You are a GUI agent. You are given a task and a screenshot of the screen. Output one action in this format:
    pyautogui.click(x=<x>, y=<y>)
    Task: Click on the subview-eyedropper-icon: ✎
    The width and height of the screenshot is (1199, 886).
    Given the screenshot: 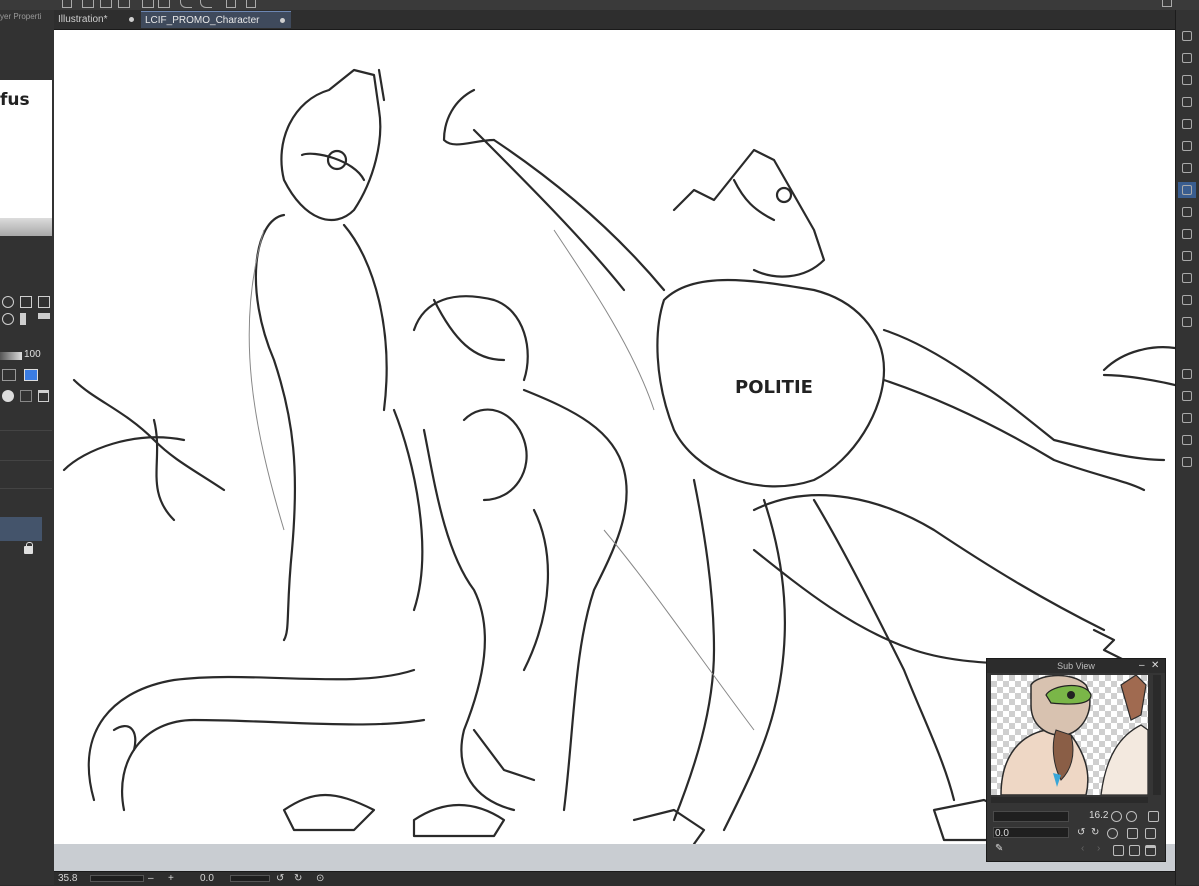 What is the action you would take?
    pyautogui.click(x=999, y=848)
    